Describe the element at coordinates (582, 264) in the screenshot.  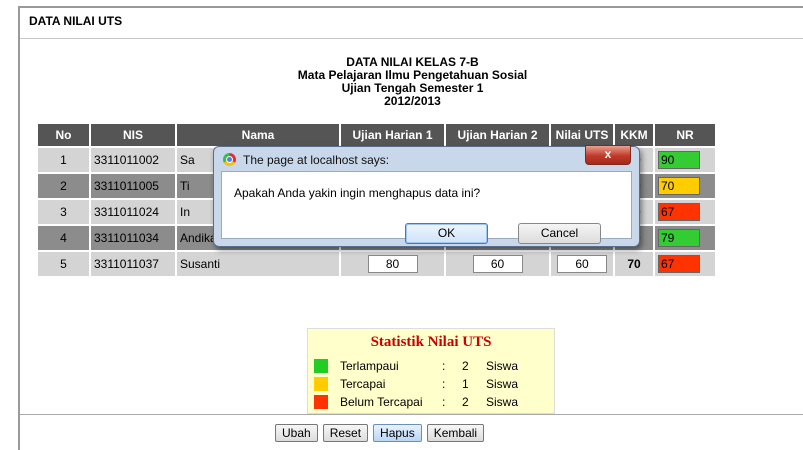
I see `uts-input: 60` at that location.